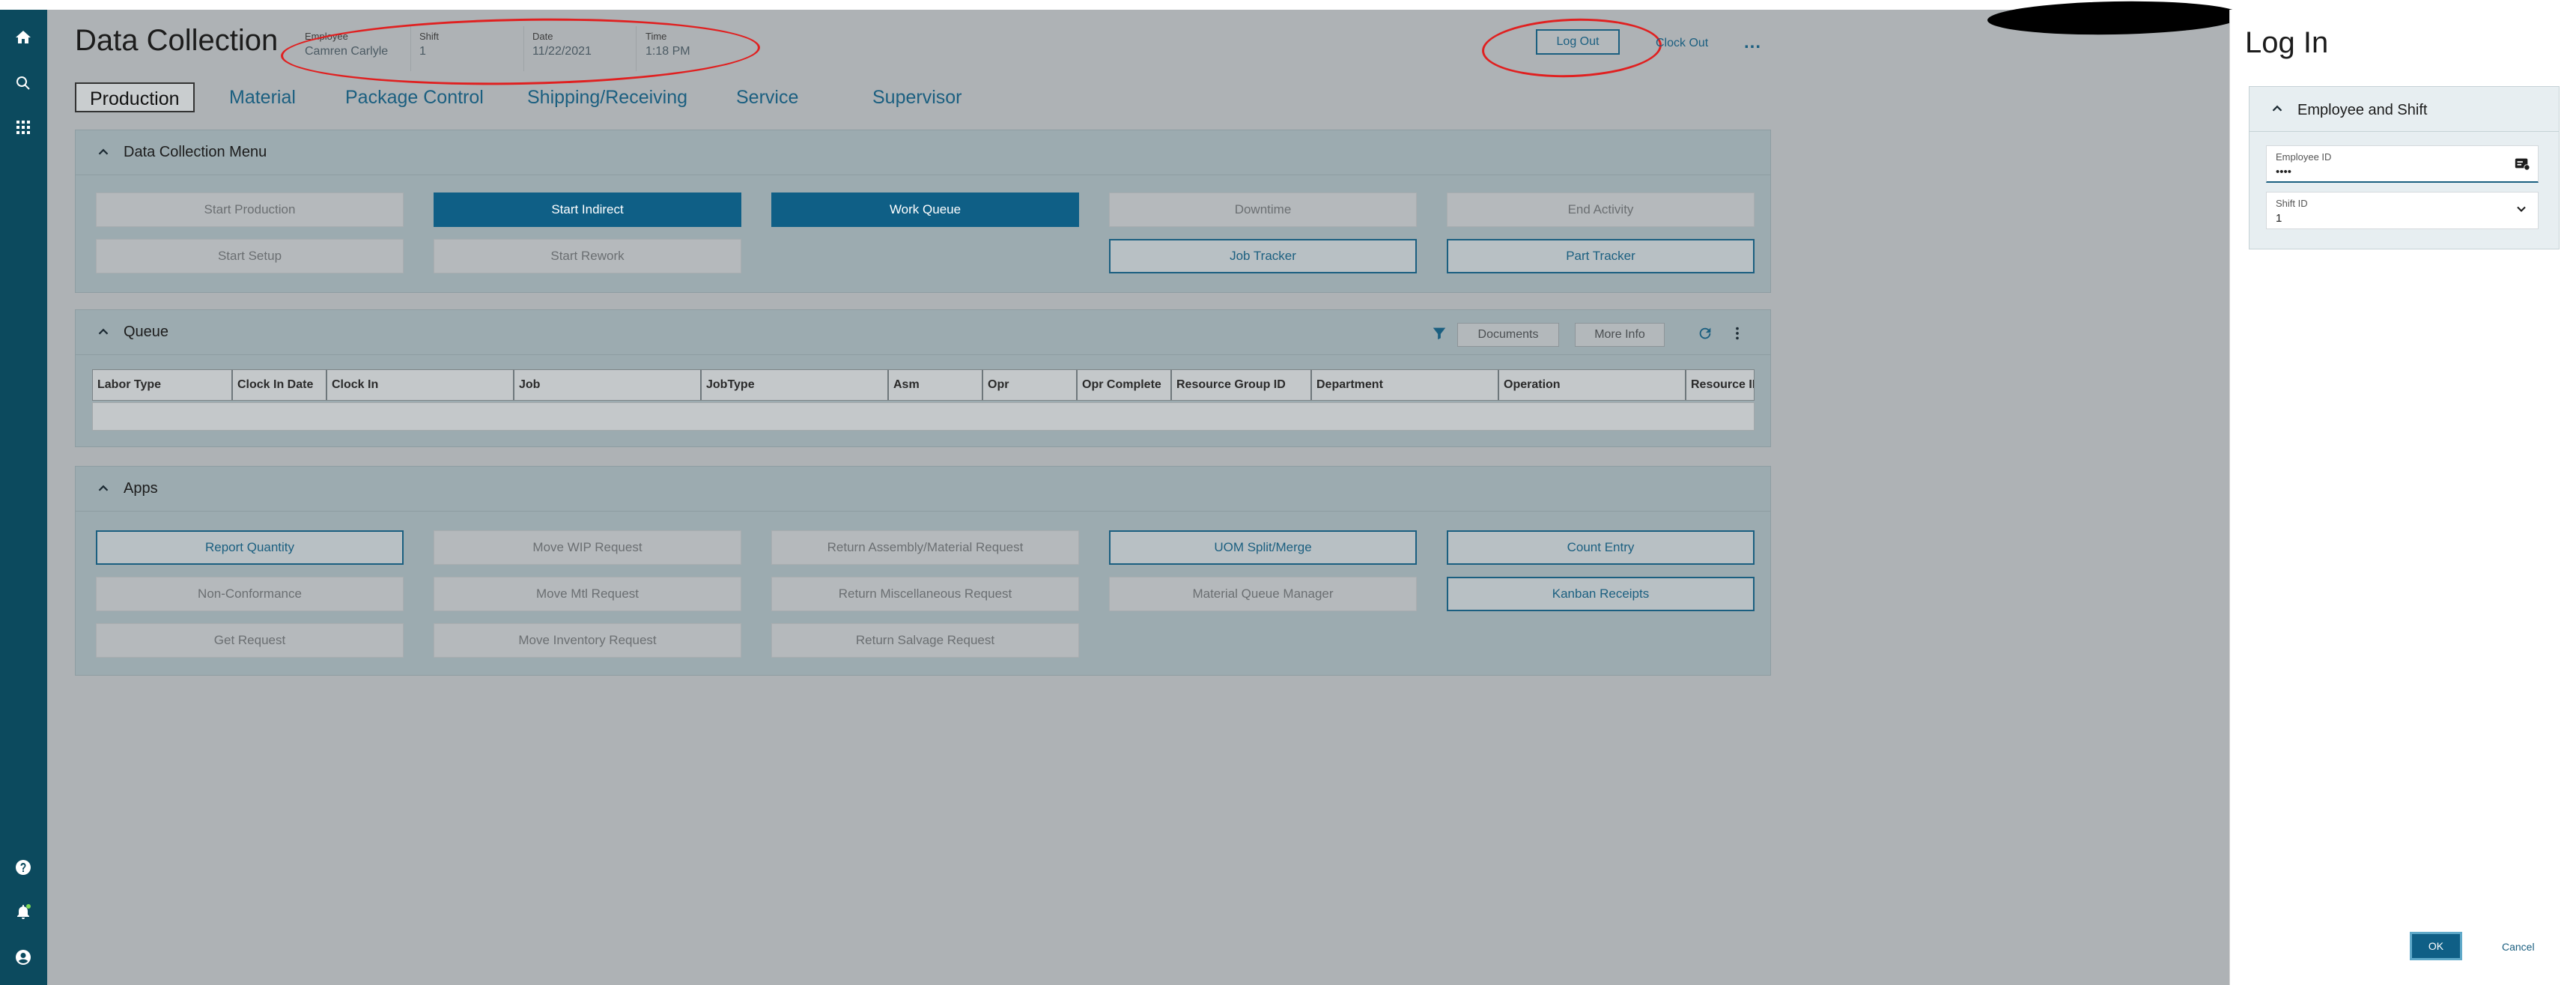  What do you see at coordinates (587, 210) in the screenshot?
I see `start-indirect-button: Start Indirect` at bounding box center [587, 210].